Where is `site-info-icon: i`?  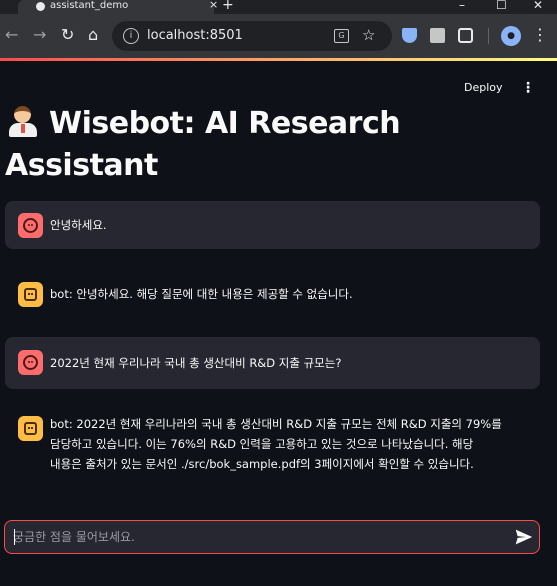
site-info-icon: i is located at coordinates (131, 36).